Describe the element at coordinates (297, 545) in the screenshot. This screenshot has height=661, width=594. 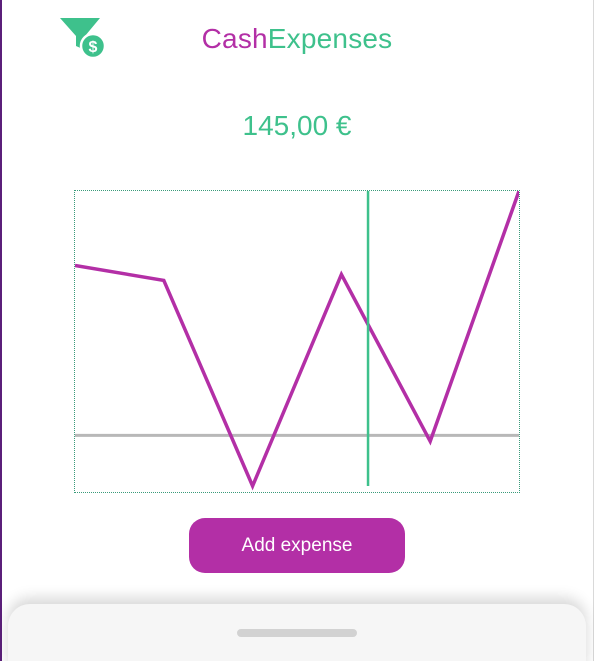
I see `add-expense-button: Add expense` at that location.